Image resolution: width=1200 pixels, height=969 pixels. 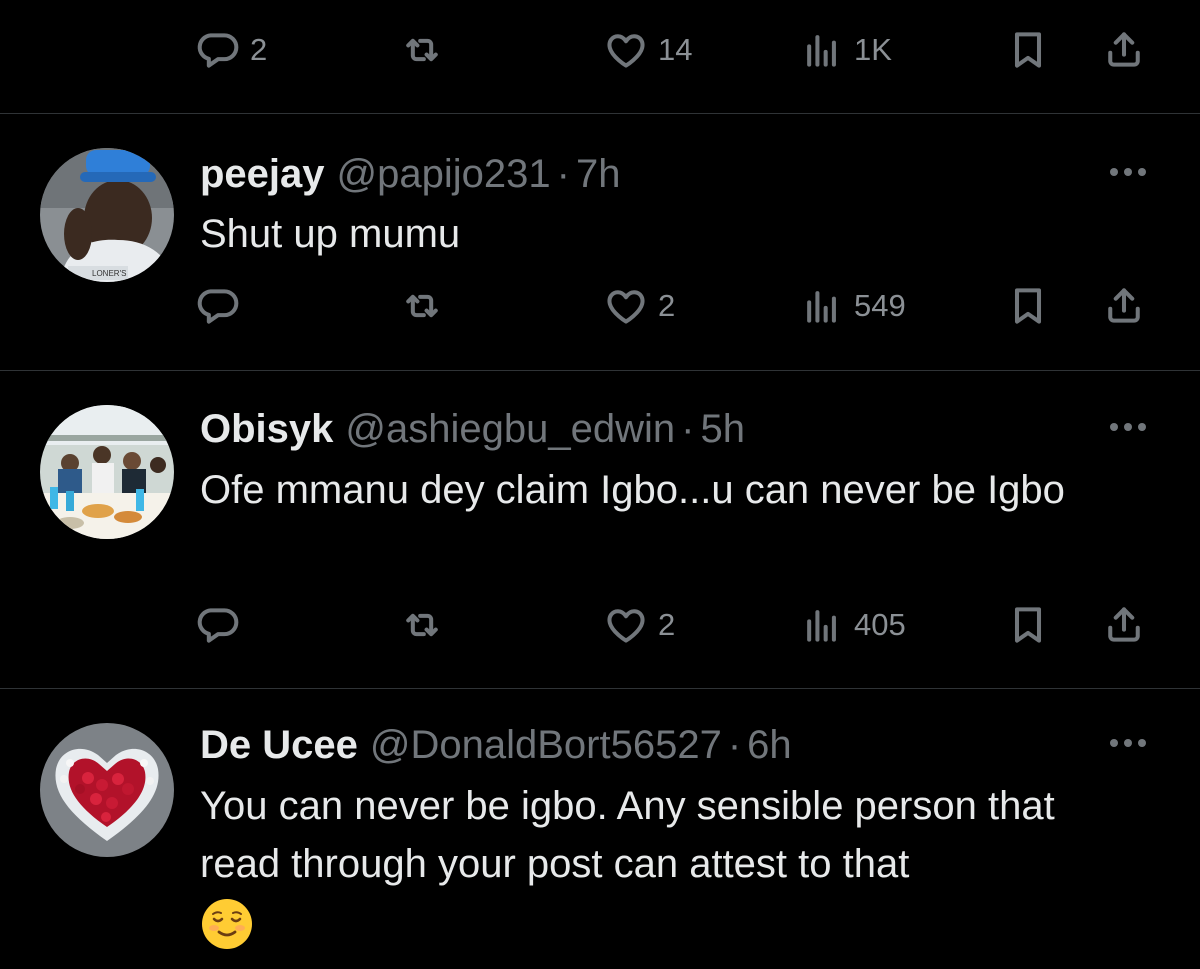 What do you see at coordinates (330, 234) in the screenshot?
I see `tweet-text: Shut up mumu` at bounding box center [330, 234].